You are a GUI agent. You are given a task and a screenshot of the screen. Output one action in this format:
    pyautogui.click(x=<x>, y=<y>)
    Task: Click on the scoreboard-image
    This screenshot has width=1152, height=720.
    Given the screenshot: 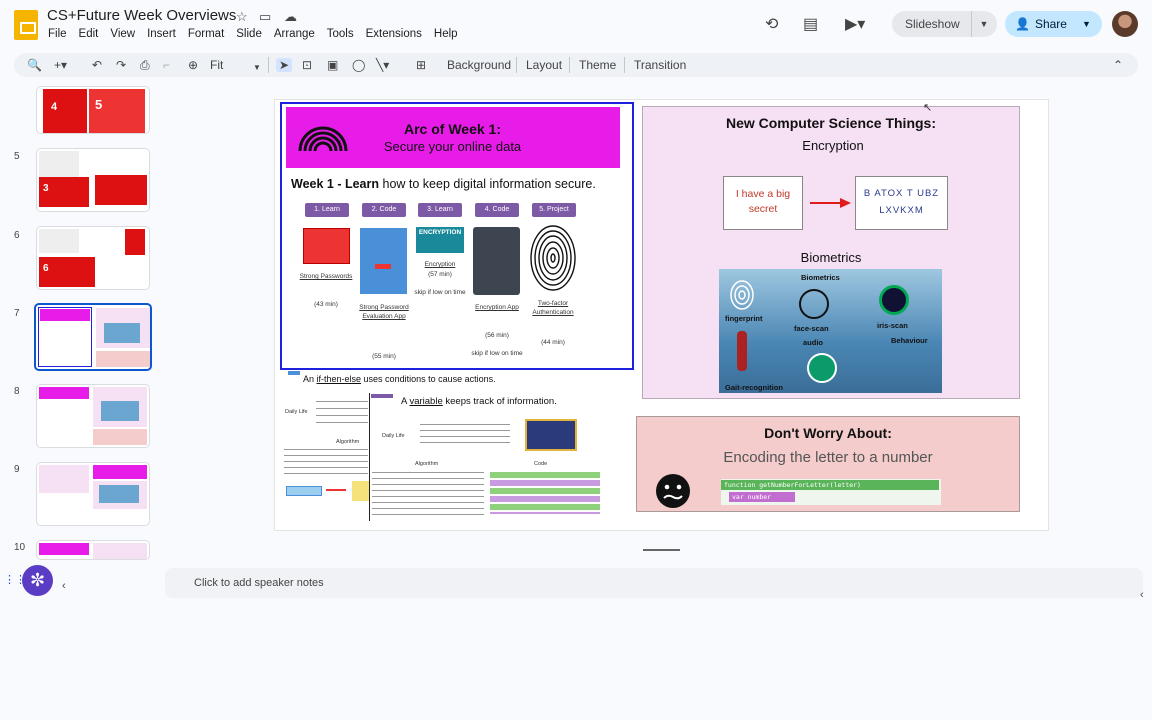 What is the action you would take?
    pyautogui.click(x=551, y=435)
    